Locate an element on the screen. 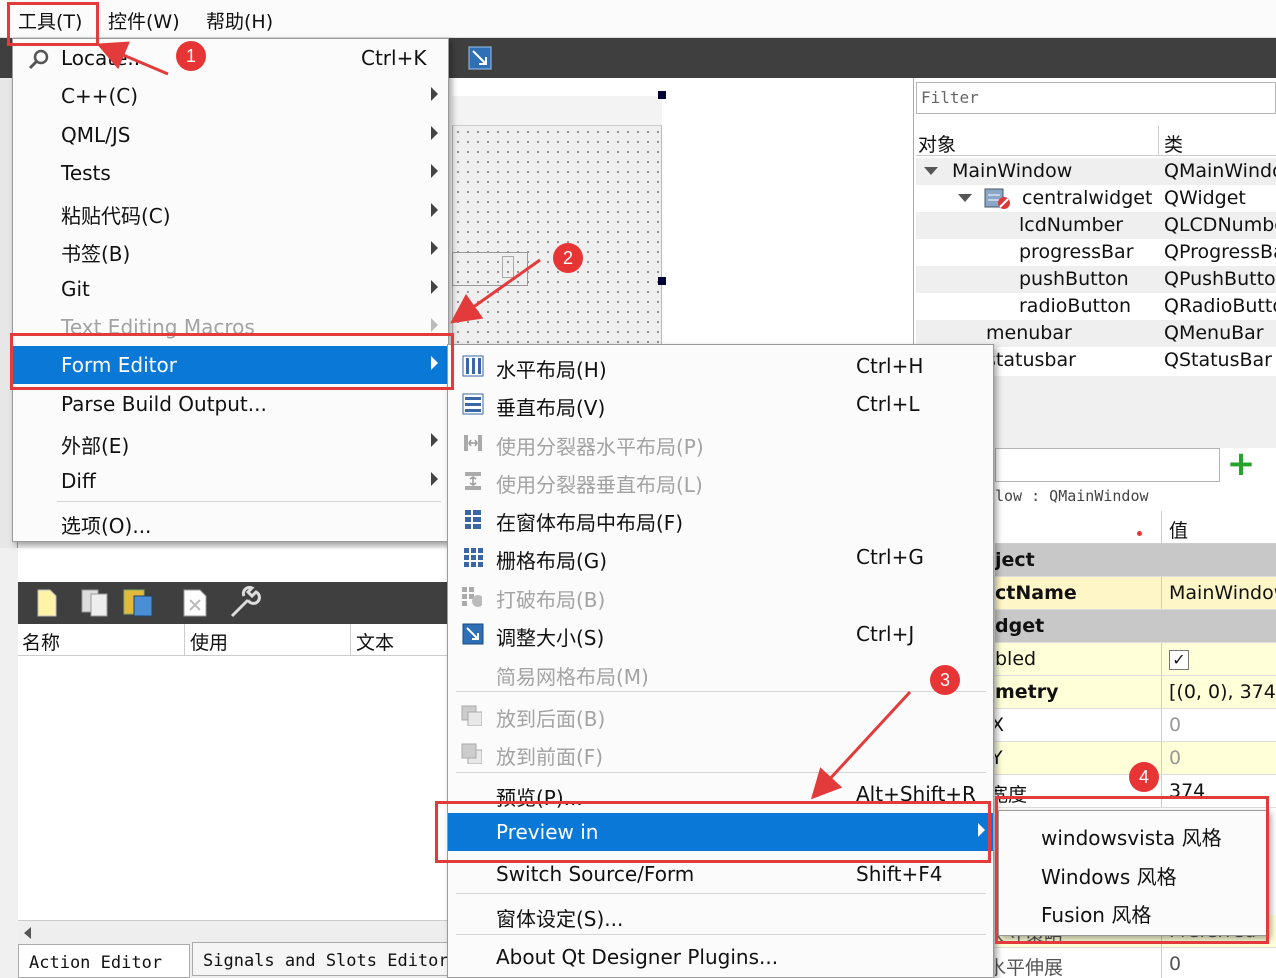  column-object: 对象 is located at coordinates (937, 145).